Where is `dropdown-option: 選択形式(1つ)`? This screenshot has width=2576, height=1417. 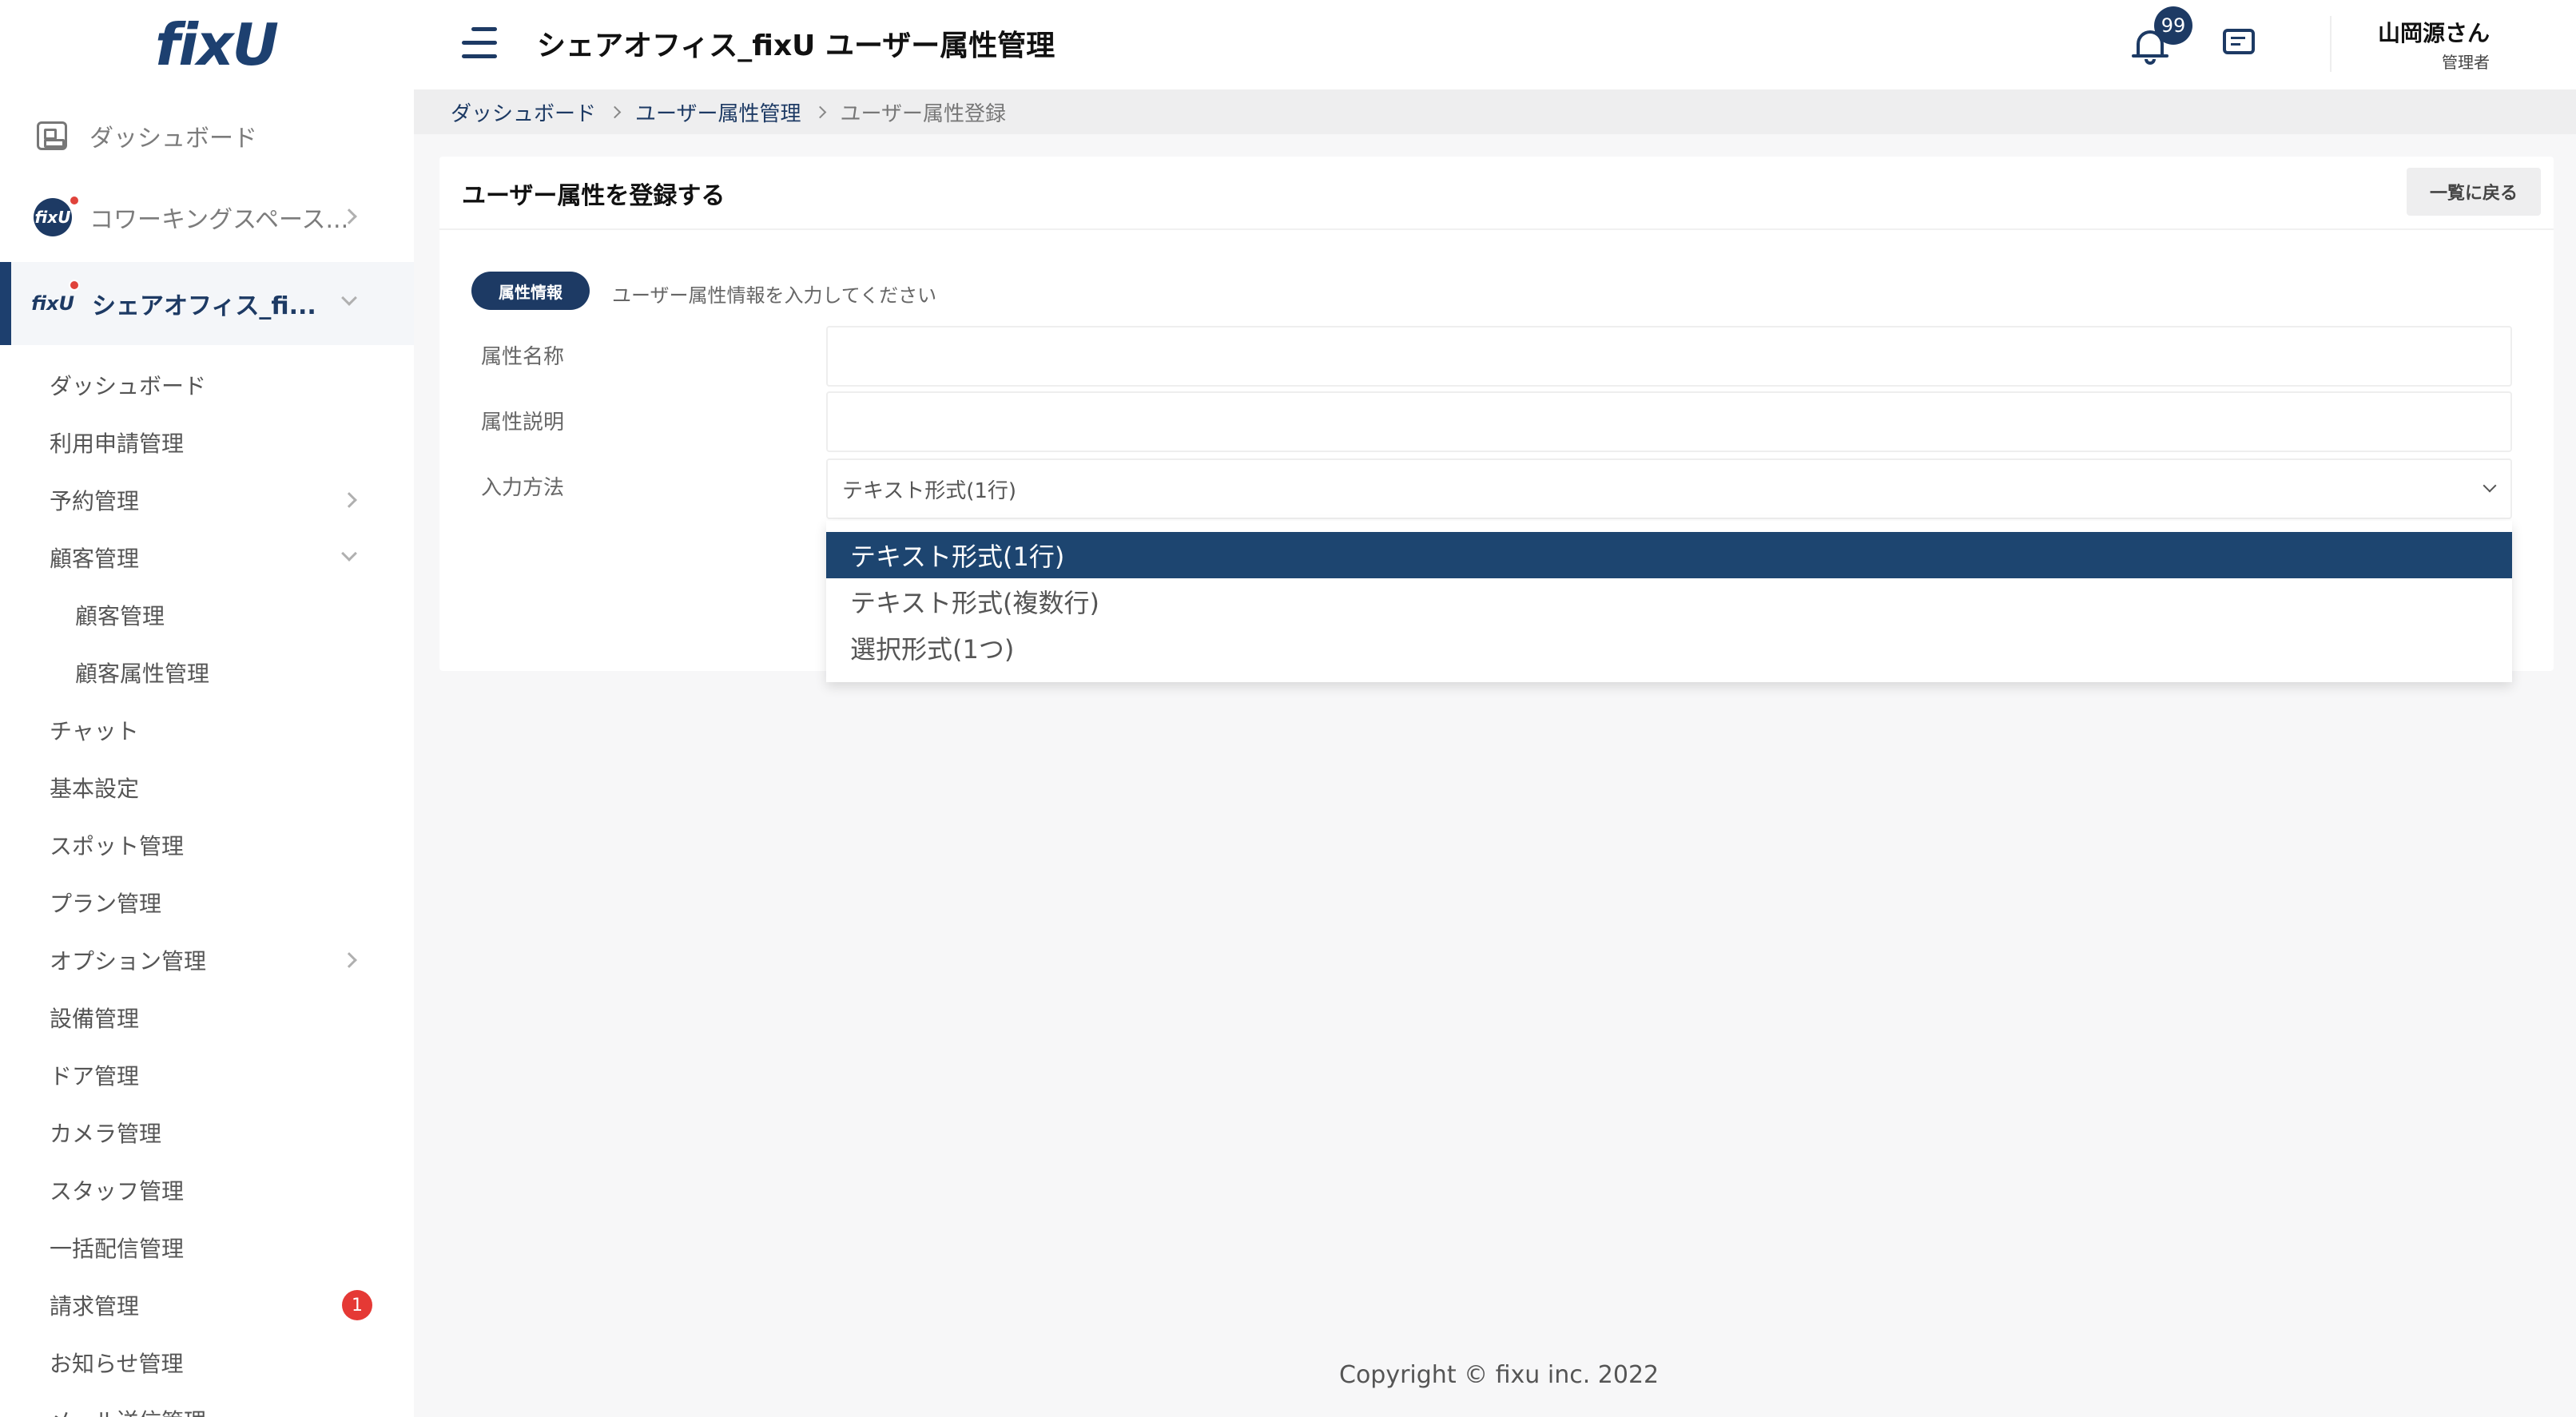 dropdown-option: 選択形式(1つ) is located at coordinates (1669, 648).